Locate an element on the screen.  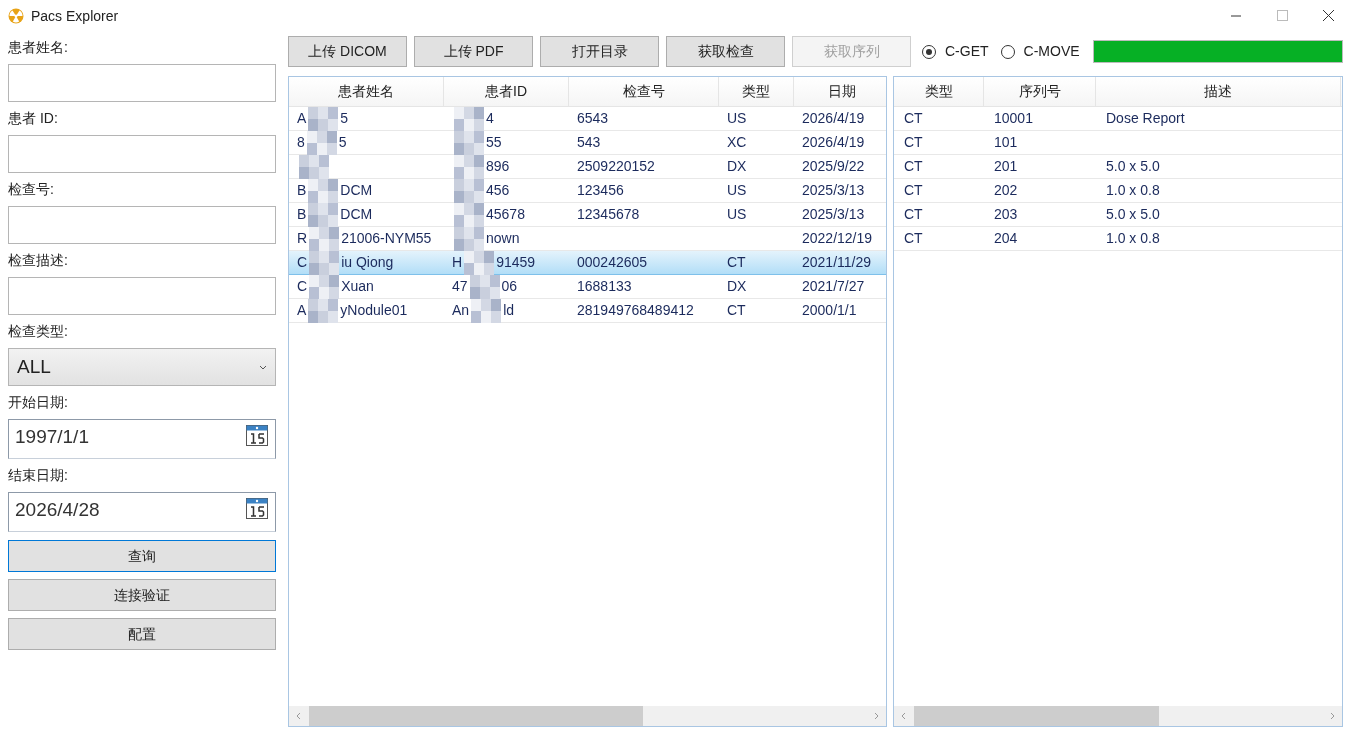
table-cell-text: C is located at coordinates (302, 262).